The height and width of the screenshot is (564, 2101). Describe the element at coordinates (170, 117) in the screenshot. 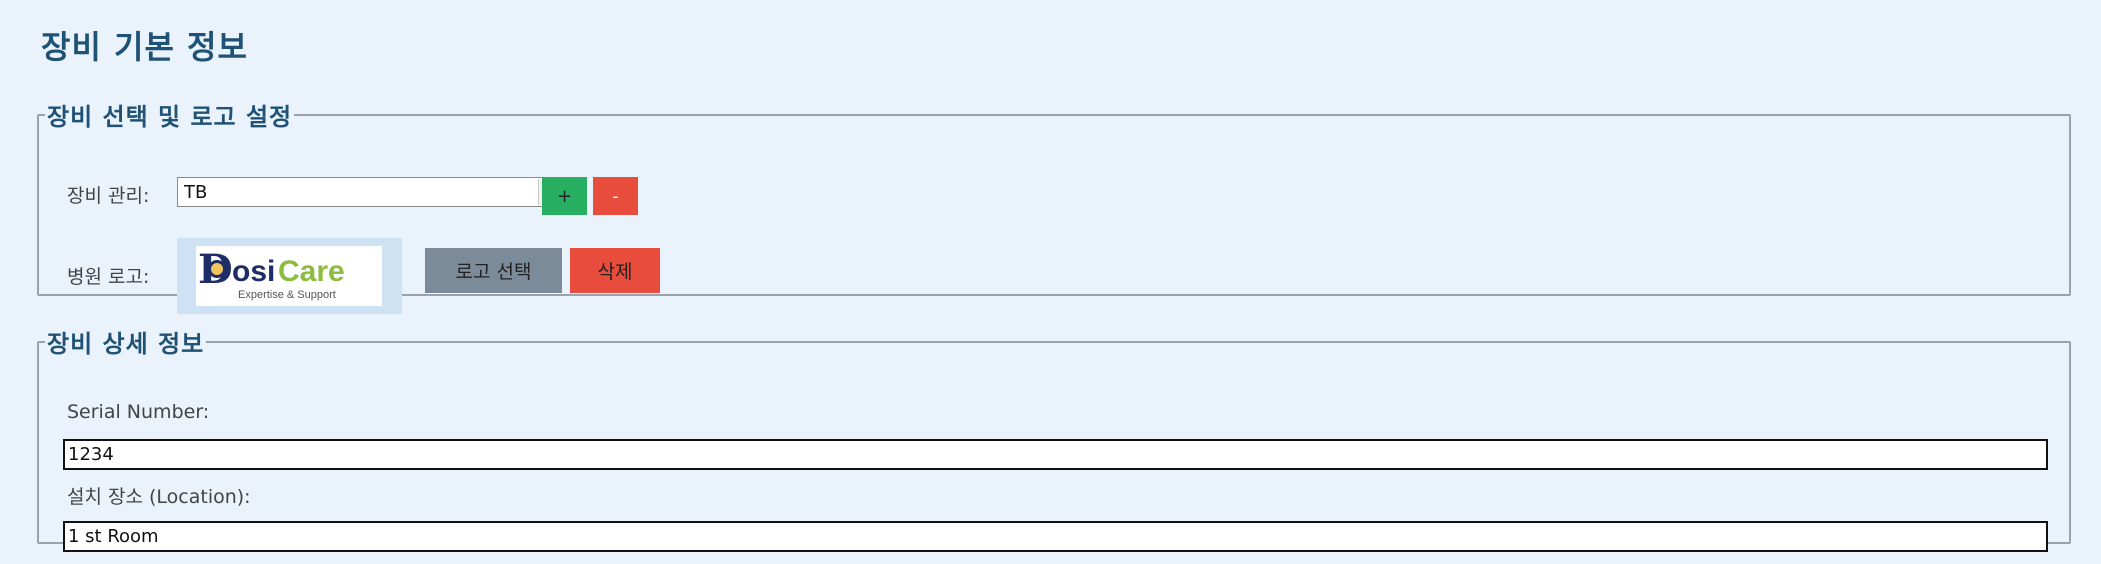

I see `equipment-logo-group-legend: 장비 선택 및 로고 설정` at that location.